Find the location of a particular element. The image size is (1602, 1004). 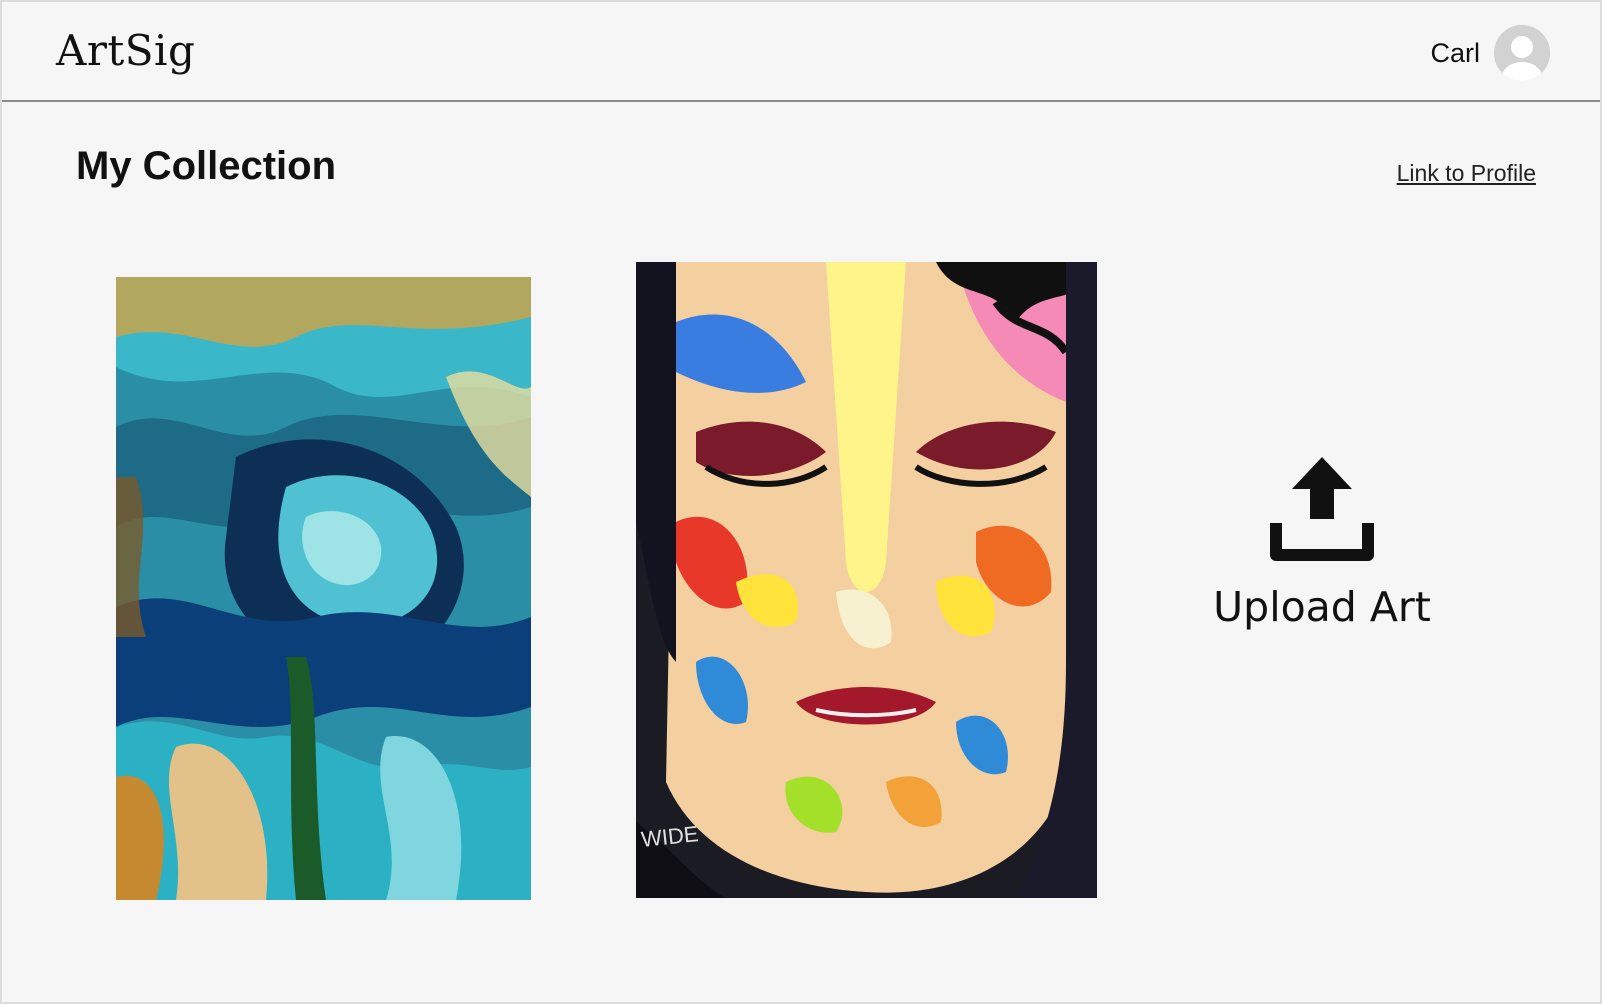

user-menu: Carl is located at coordinates (1490, 53).